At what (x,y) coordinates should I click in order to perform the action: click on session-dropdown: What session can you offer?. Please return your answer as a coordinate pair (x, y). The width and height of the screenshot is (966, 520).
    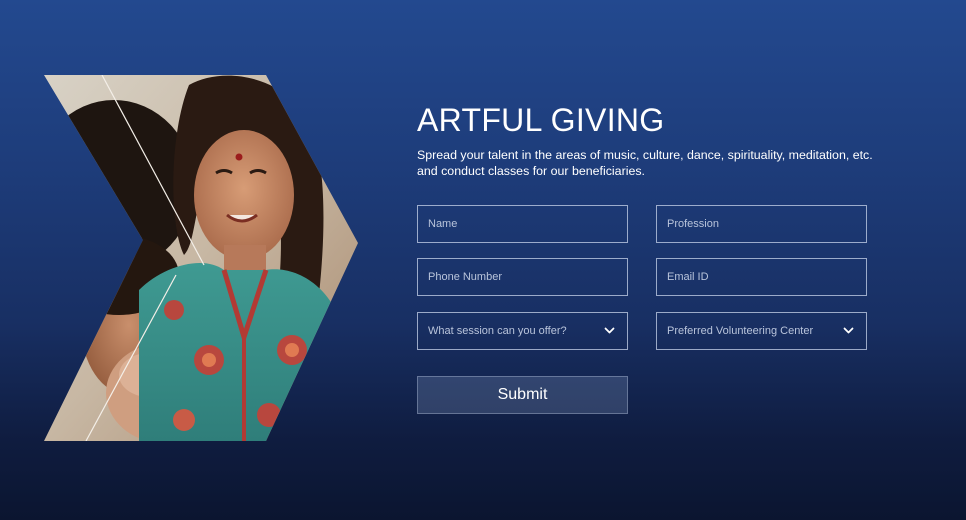
    Looking at the image, I should click on (522, 331).